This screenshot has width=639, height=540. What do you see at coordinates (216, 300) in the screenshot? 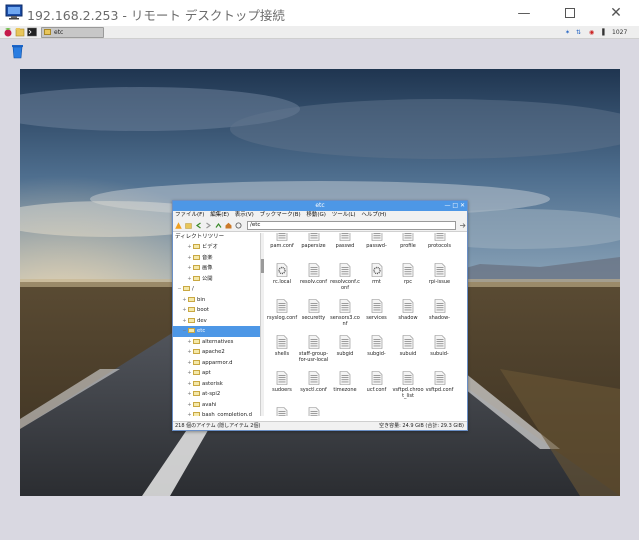
I see `tree-item: + bin` at bounding box center [216, 300].